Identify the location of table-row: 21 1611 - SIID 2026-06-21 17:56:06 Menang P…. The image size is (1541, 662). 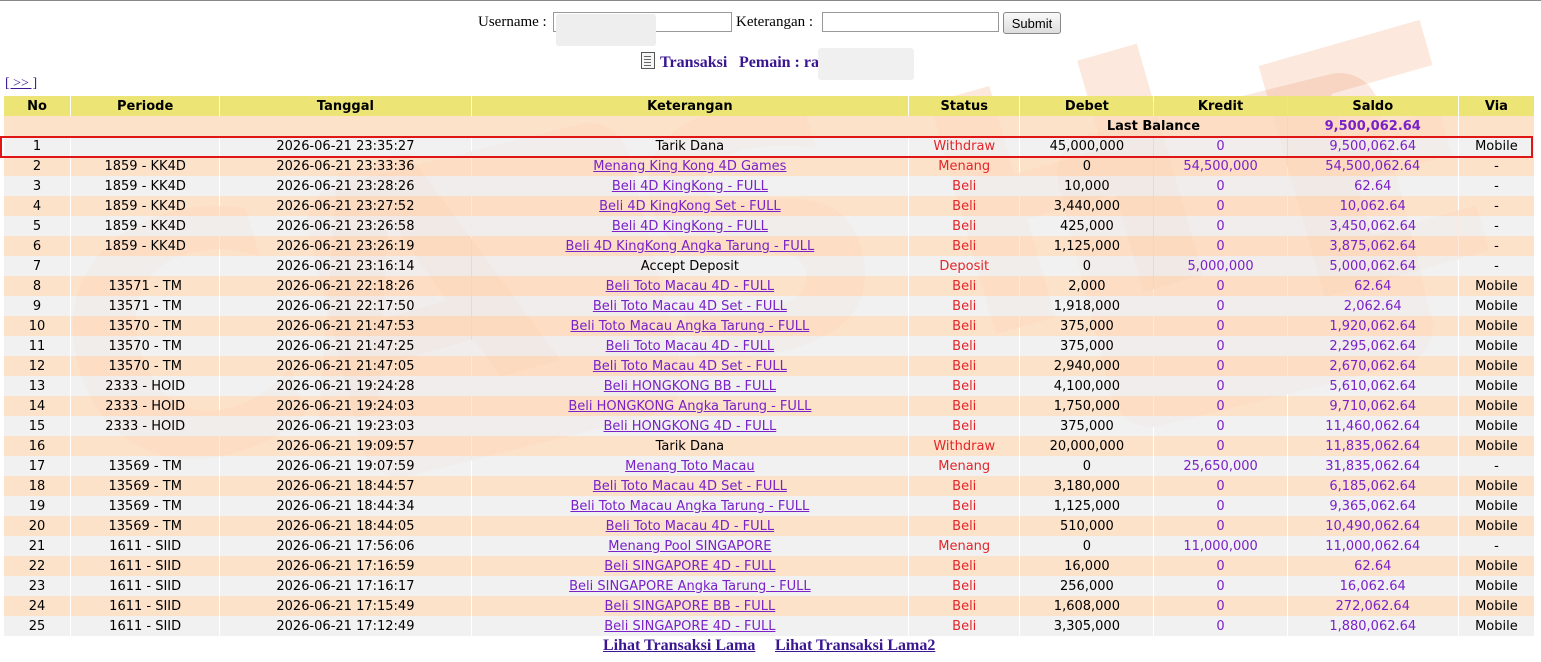
(769, 546).